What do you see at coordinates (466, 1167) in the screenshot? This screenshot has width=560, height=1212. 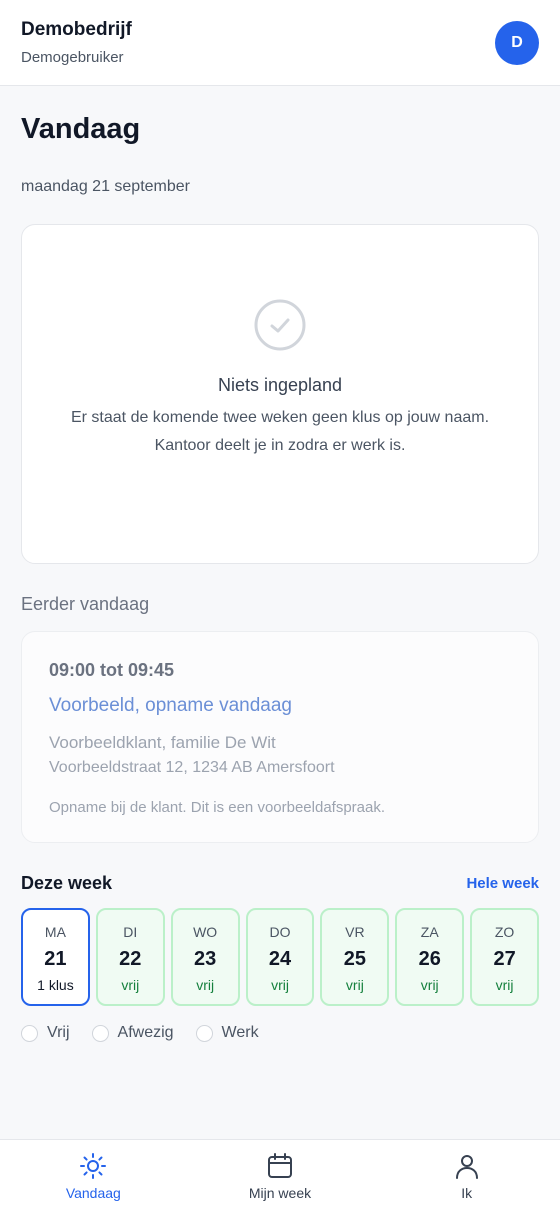 I see `user-icon` at bounding box center [466, 1167].